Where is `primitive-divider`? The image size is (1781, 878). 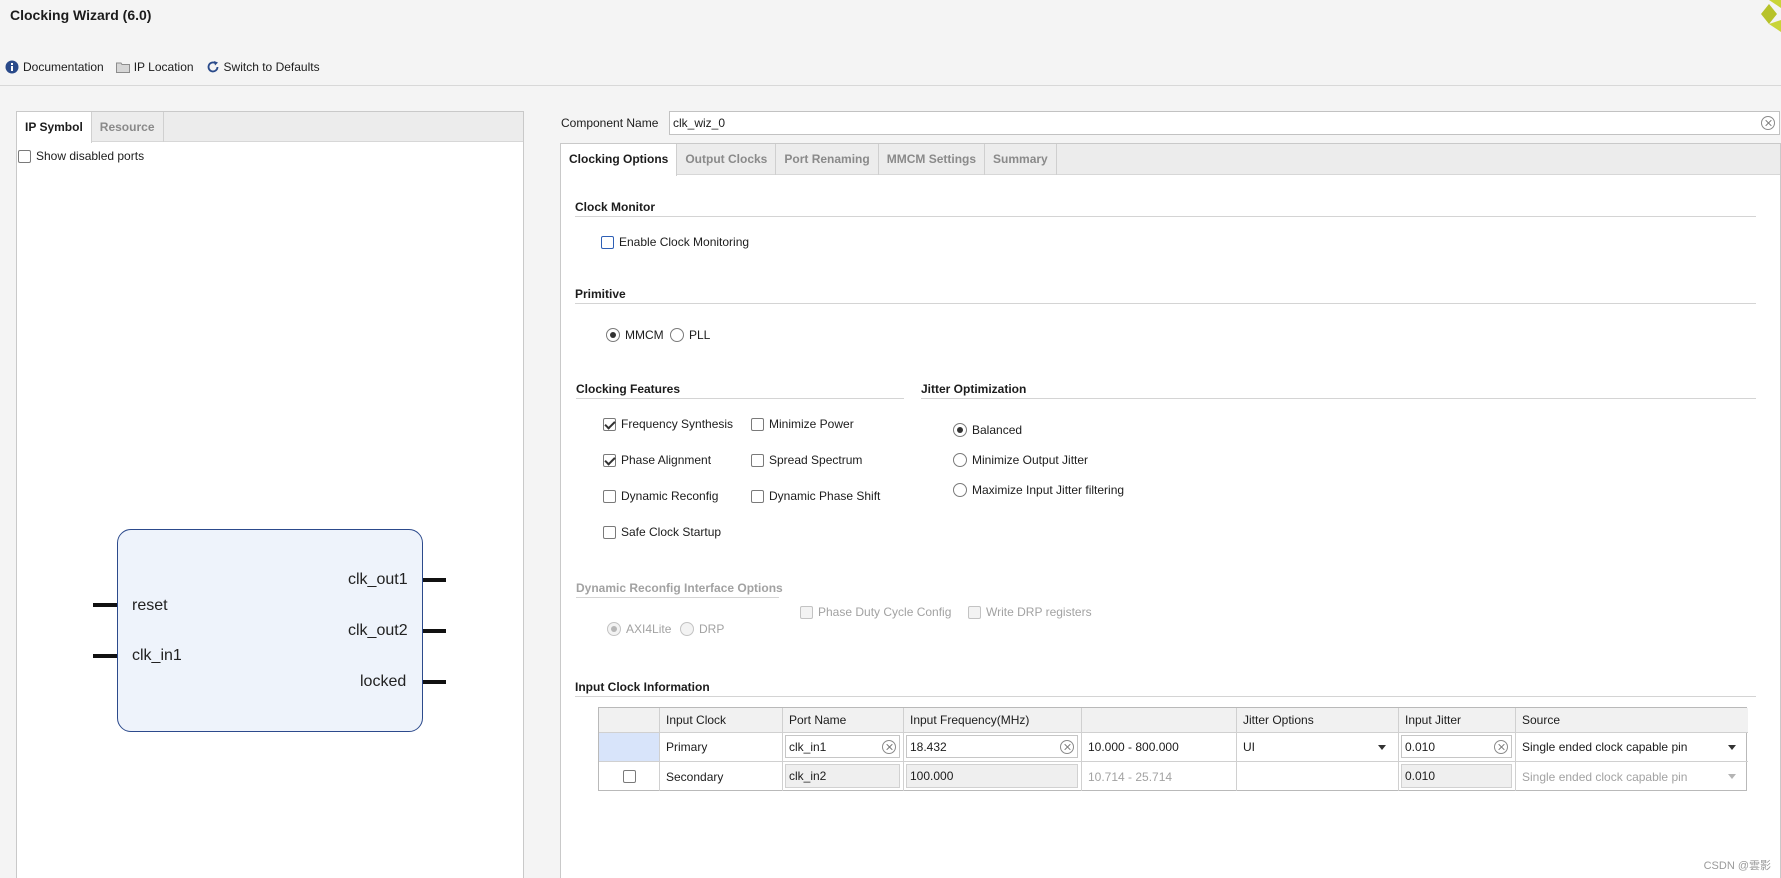
primitive-divider is located at coordinates (1165, 303).